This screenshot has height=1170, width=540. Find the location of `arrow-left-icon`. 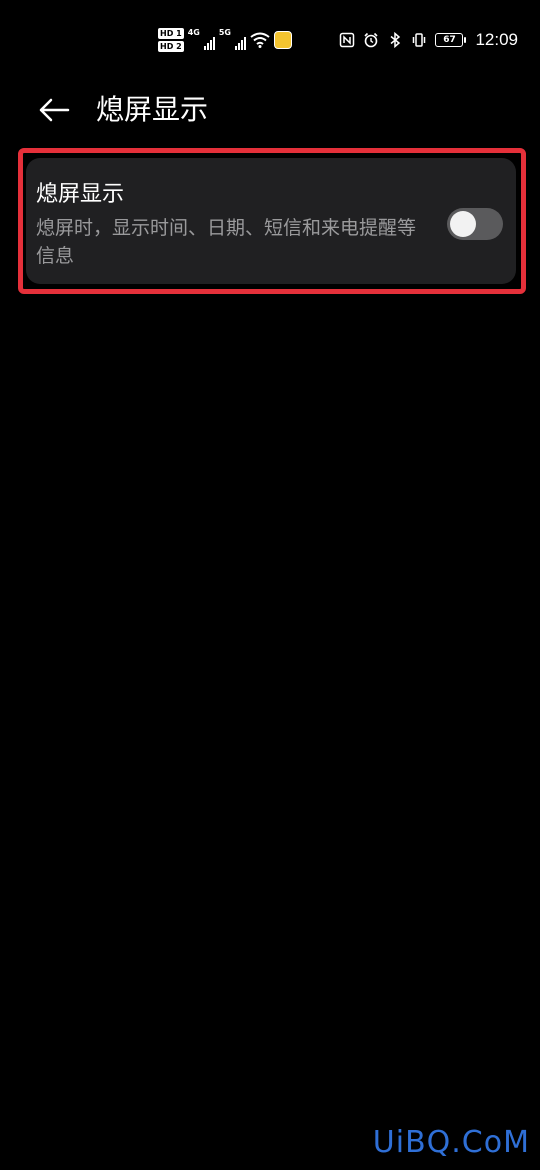

arrow-left-icon is located at coordinates (54, 110).